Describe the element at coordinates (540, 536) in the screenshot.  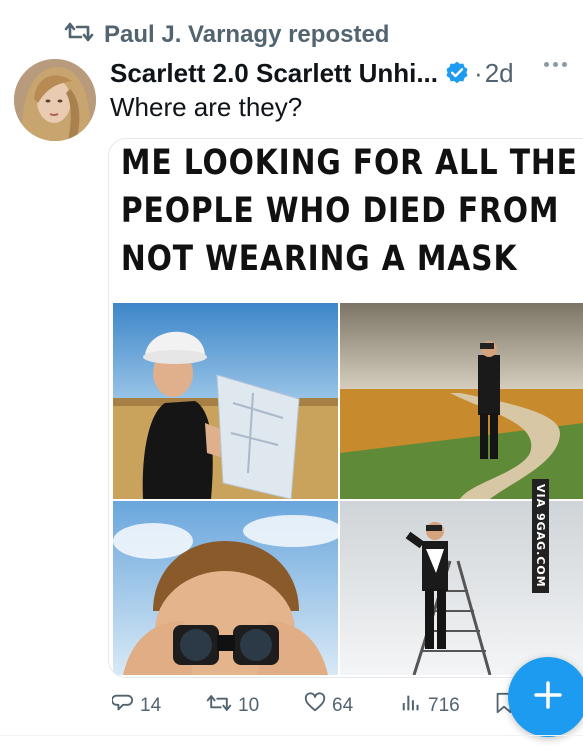
I see `watermark: VIA 9GAG.COM` at that location.